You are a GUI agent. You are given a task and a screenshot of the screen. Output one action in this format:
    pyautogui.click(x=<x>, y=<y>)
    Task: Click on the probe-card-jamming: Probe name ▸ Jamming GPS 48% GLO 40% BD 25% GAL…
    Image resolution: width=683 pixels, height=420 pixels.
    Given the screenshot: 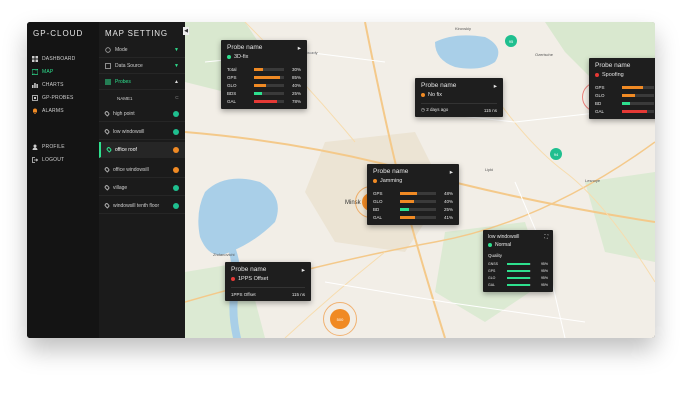 What is the action you would take?
    pyautogui.click(x=413, y=194)
    